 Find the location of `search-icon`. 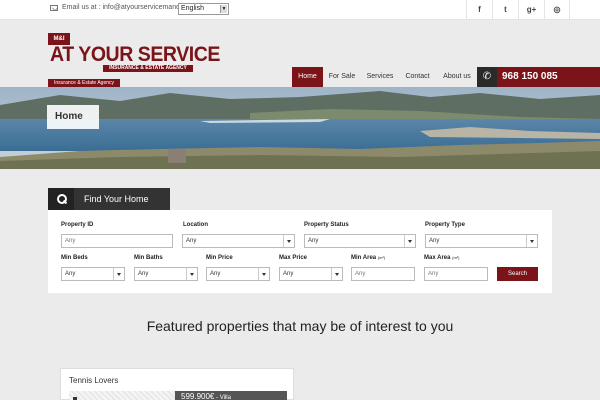

search-icon is located at coordinates (61, 199).